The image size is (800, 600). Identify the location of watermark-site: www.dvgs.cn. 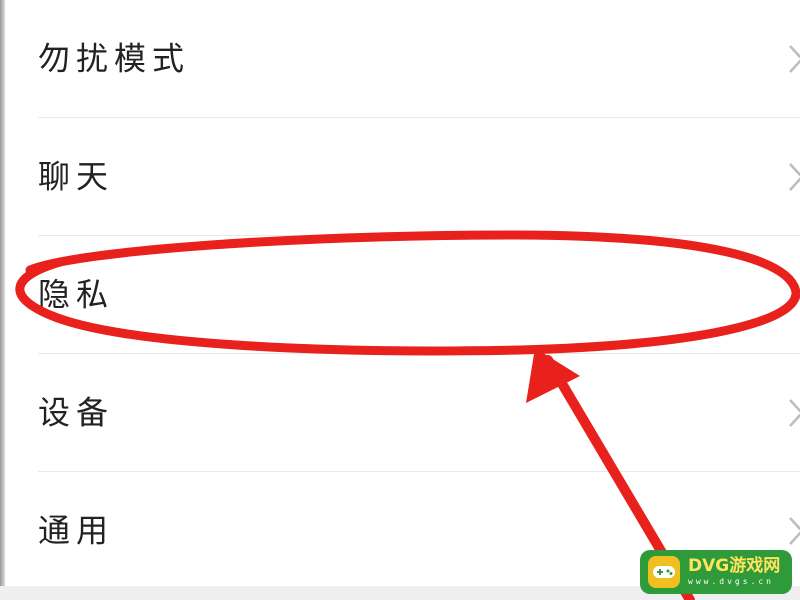
(731, 581).